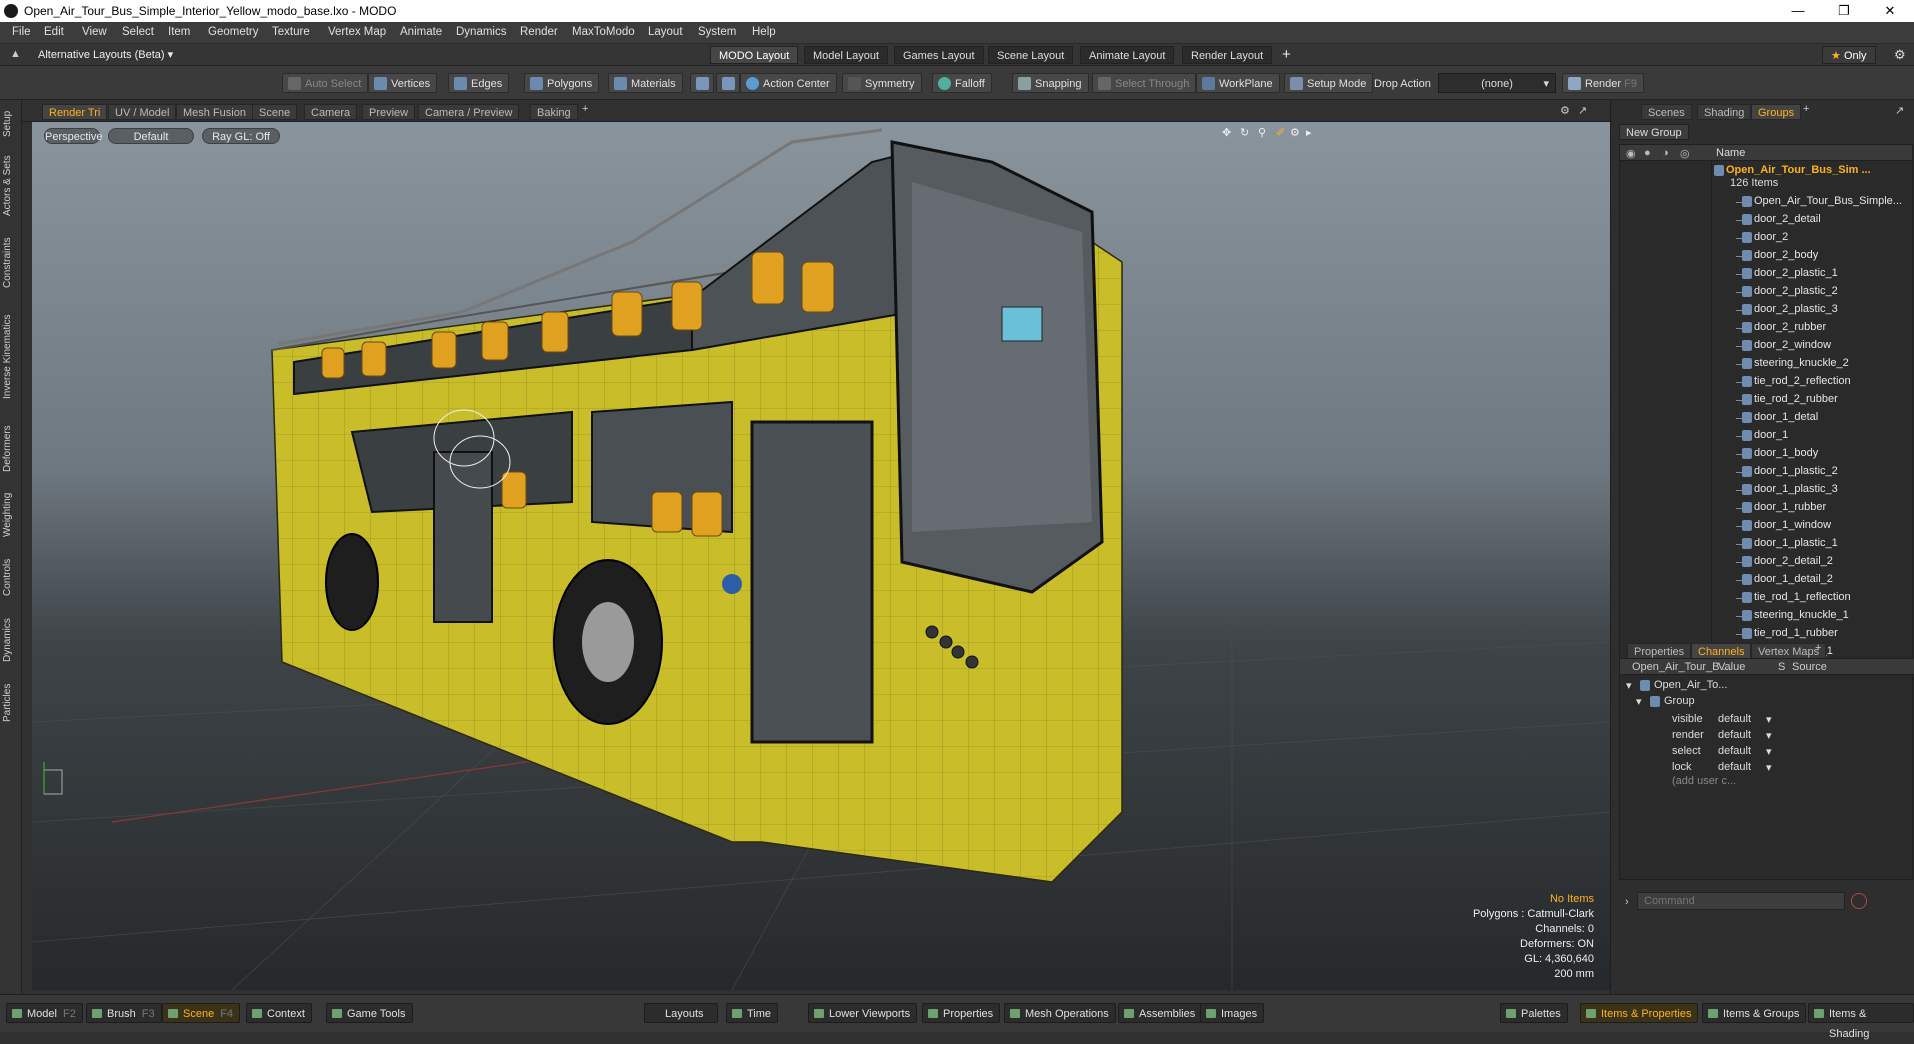 This screenshot has width=1914, height=1044. What do you see at coordinates (1754, 1013) in the screenshot?
I see `status-items-groups-button: Items & Groups` at bounding box center [1754, 1013].